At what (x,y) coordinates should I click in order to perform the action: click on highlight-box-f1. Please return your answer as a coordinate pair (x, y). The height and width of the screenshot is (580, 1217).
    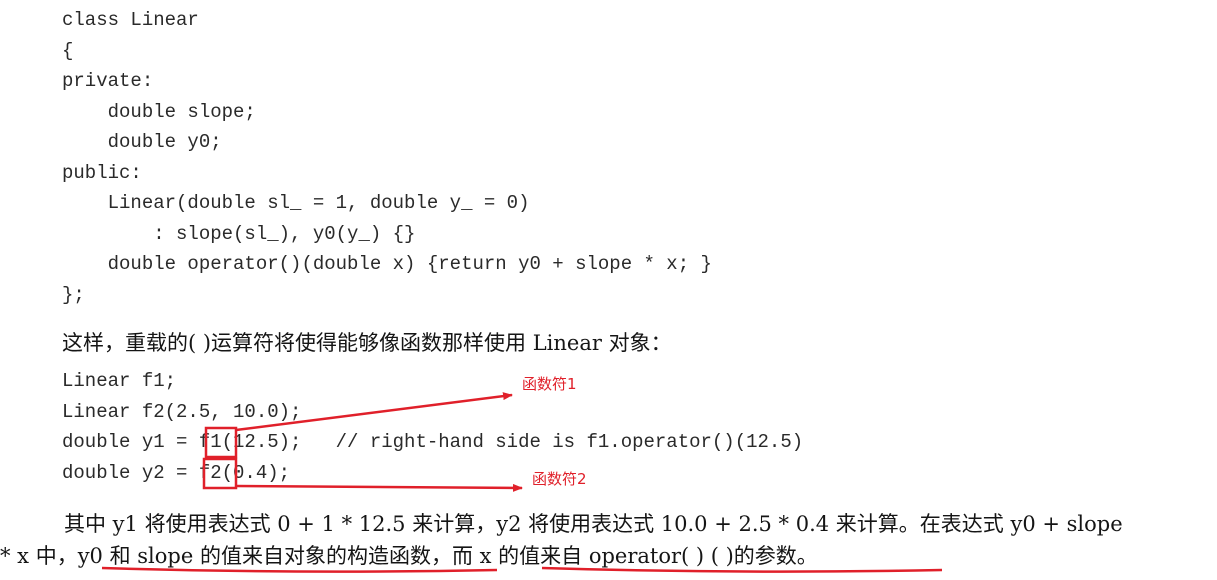
    Looking at the image, I should click on (221, 442).